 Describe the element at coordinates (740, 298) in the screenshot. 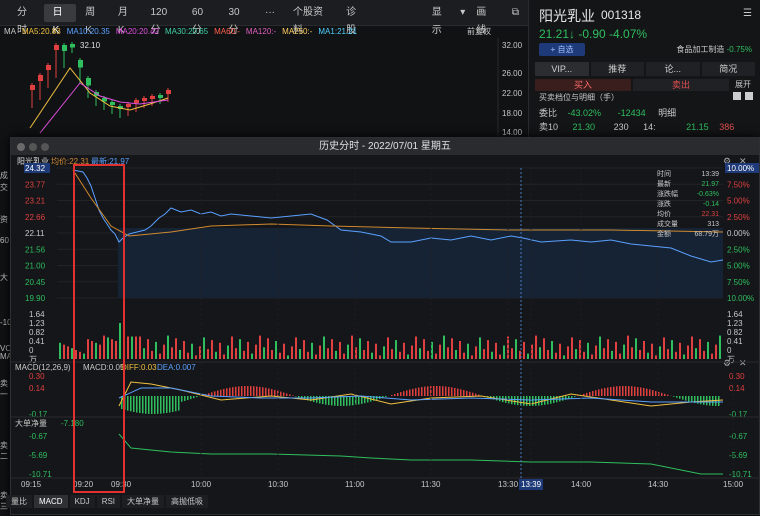

I see `right-pct-tick: 10.00%` at that location.